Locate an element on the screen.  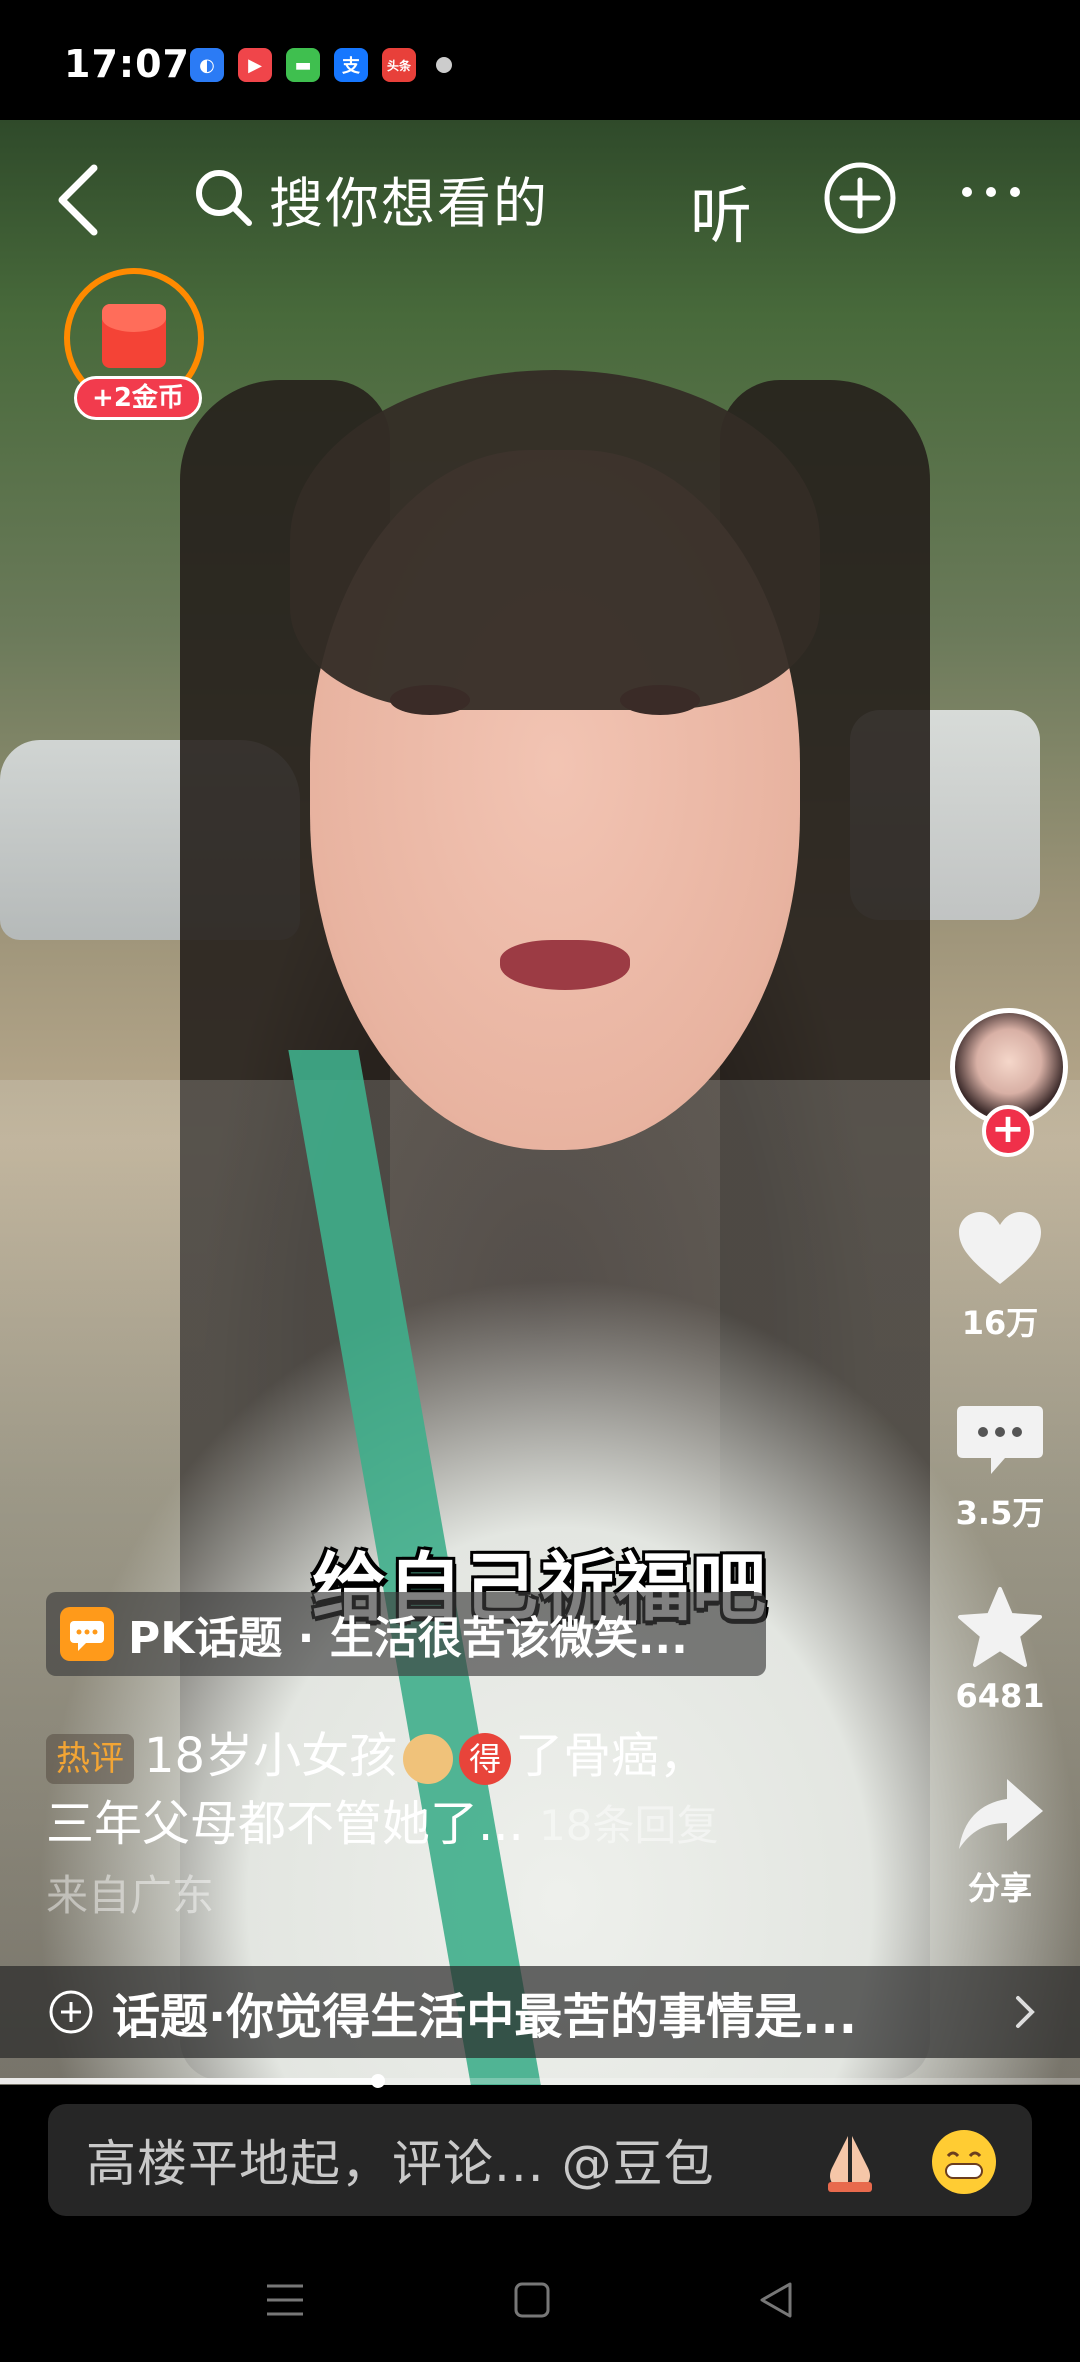
comment-location: 来自广东 is located at coordinates (130, 1895).